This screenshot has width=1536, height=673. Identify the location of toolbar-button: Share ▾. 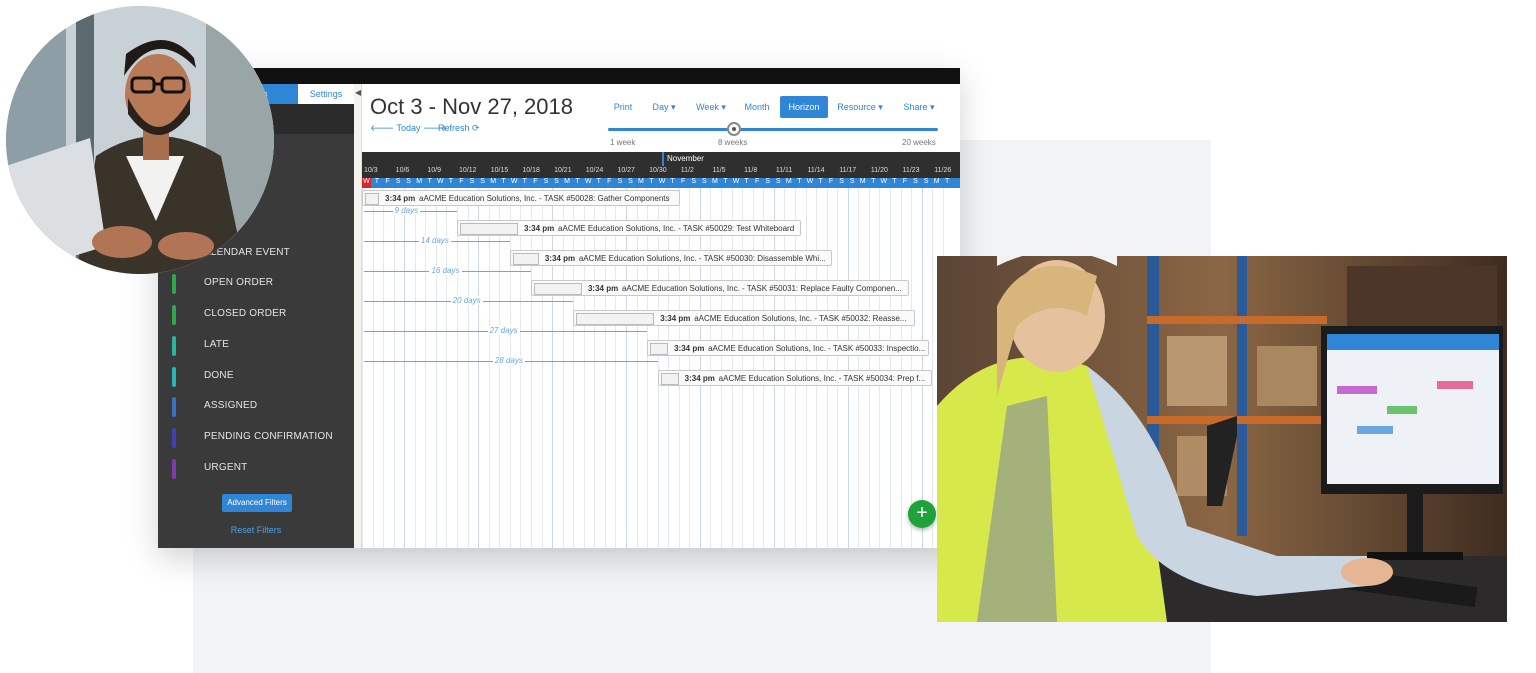
(919, 107).